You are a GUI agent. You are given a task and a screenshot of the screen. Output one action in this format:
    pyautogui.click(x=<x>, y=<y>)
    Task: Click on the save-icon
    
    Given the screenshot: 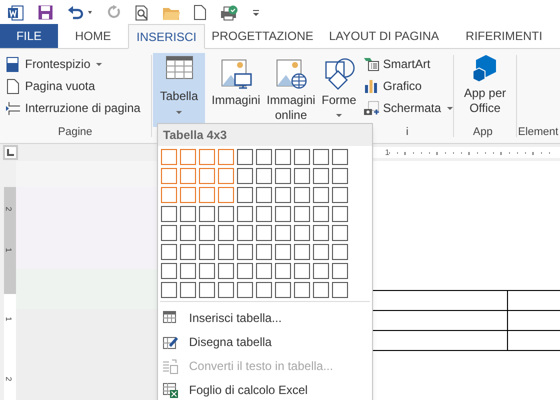 What is the action you would take?
    pyautogui.click(x=45, y=12)
    